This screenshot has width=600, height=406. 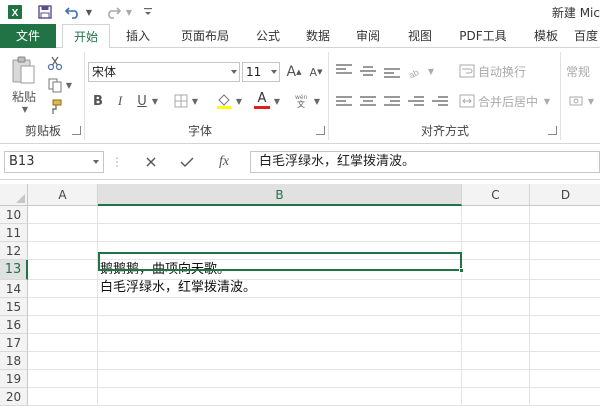 What do you see at coordinates (14, 195) in the screenshot?
I see `select-all-corner` at bounding box center [14, 195].